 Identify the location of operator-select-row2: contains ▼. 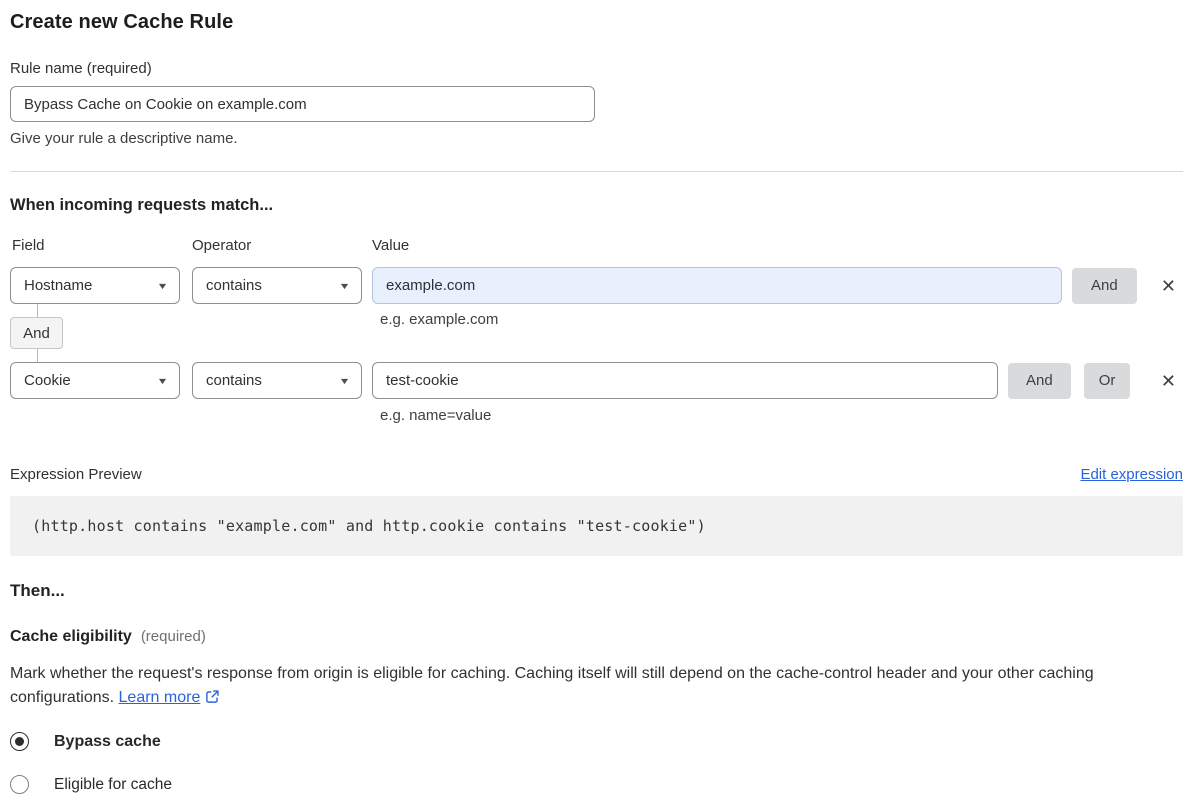
(277, 380).